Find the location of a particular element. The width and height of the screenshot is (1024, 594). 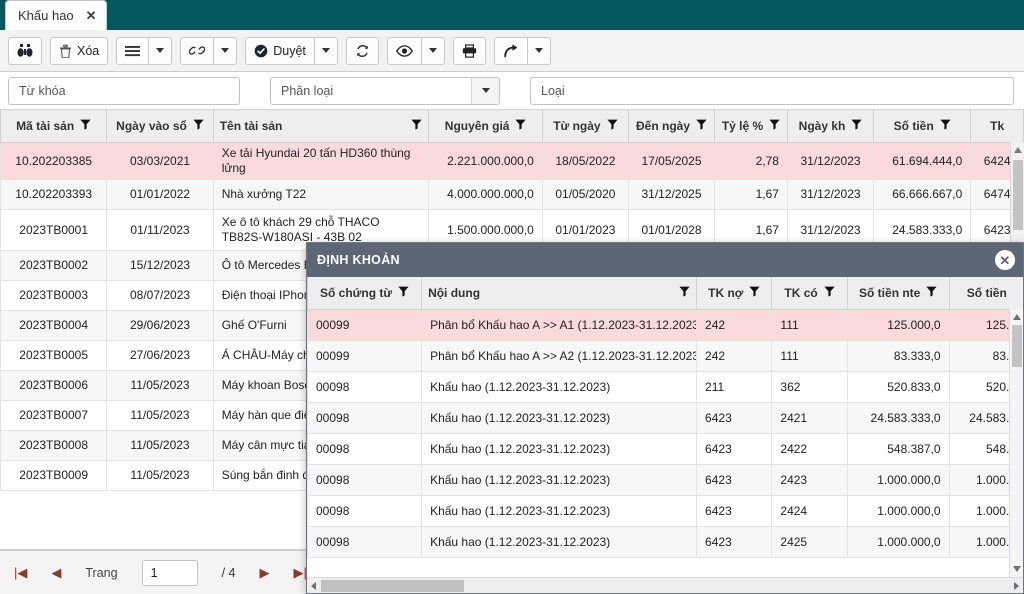

entries-column-header-3: TK có is located at coordinates (809, 293).